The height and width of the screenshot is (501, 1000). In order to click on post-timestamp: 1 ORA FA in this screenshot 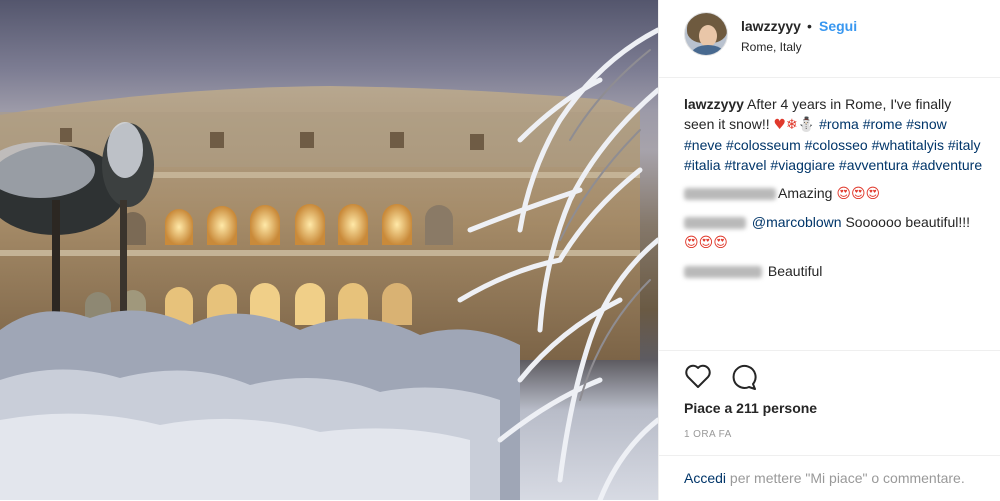, I will do `click(708, 434)`.